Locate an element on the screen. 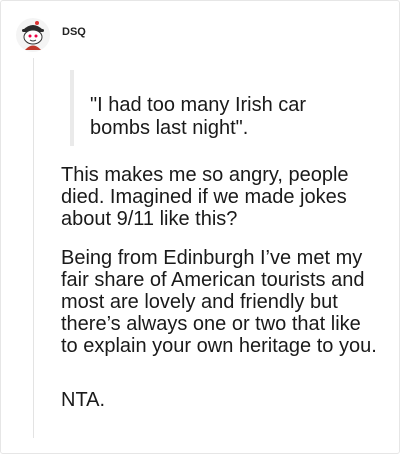 The image size is (400, 454). quote-bar is located at coordinates (72, 108).